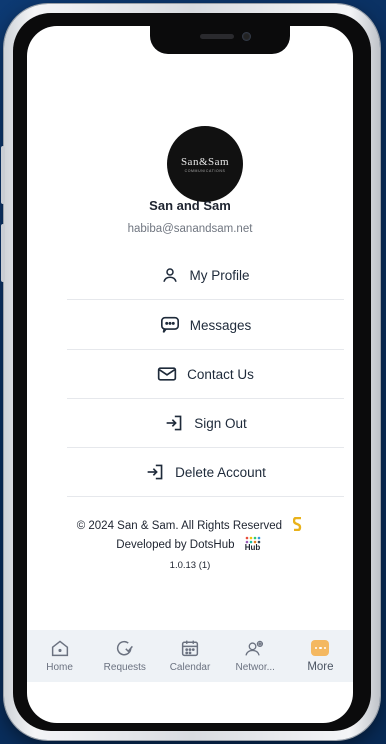  I want to click on menu-item-sign-out: Sign Out, so click(205, 423).